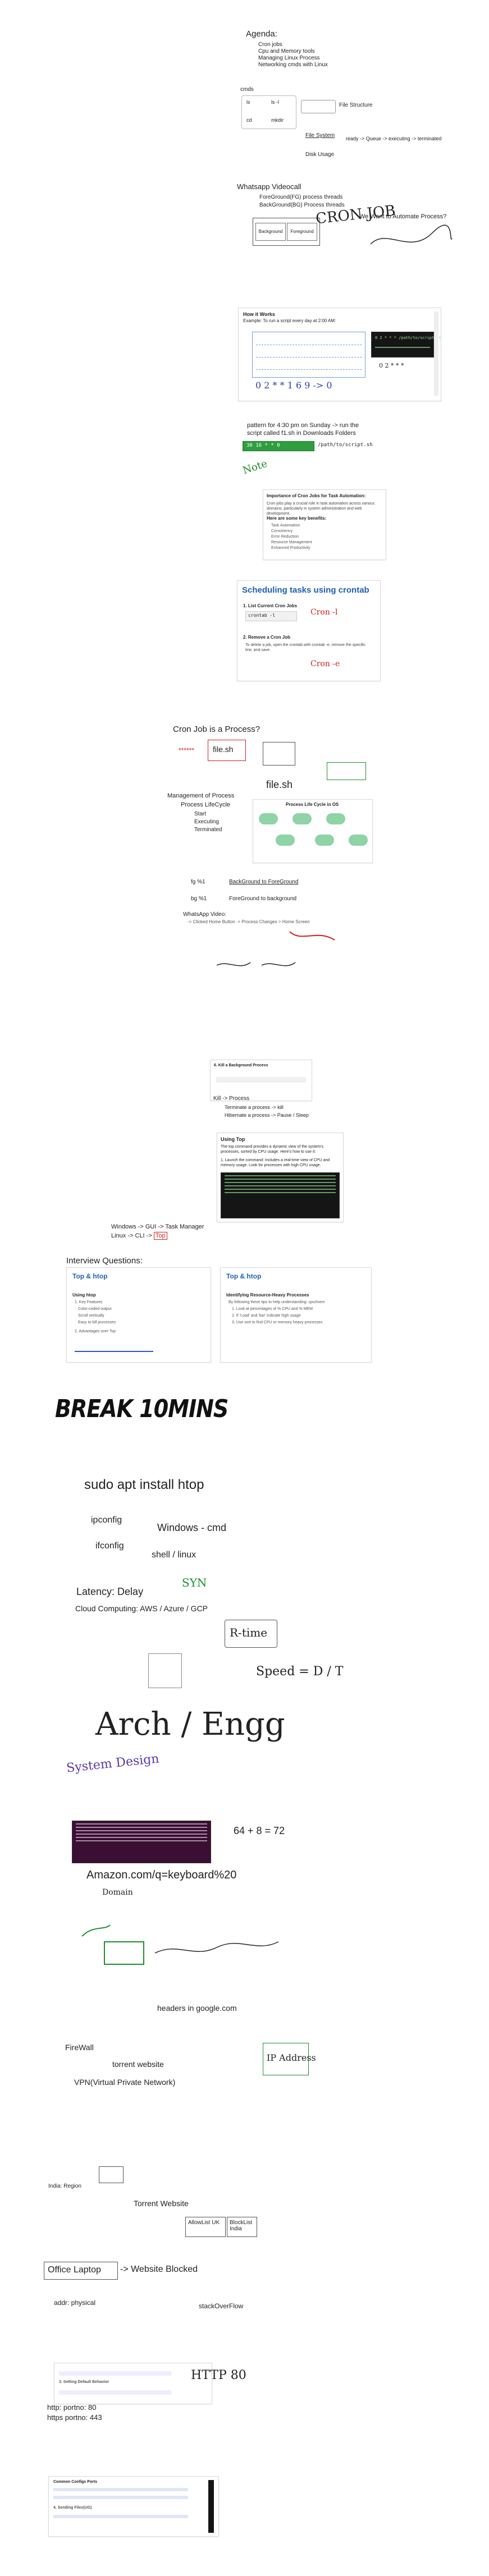  Describe the element at coordinates (286, 51) in the screenshot. I see `list-item: Cpu and Memory tools` at that location.